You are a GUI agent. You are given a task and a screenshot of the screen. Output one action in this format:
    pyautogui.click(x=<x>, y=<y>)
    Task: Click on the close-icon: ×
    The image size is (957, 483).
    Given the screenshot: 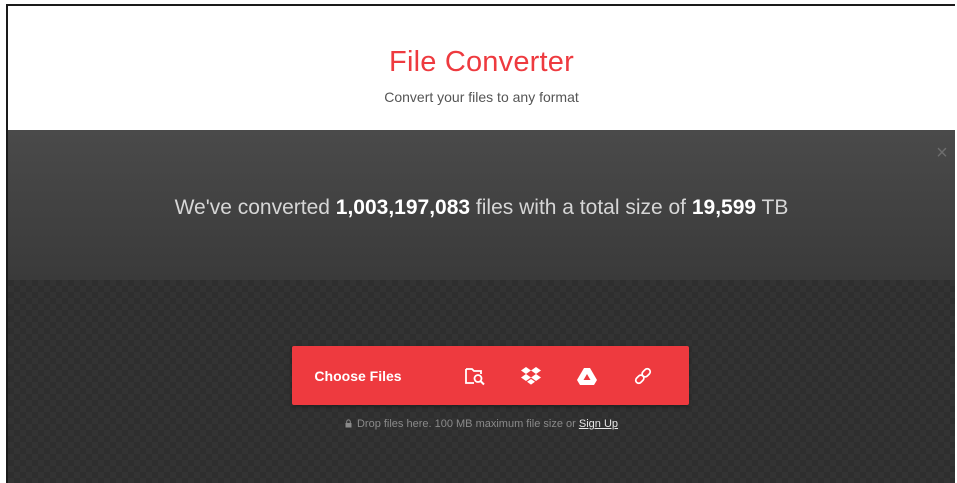 What is the action you would take?
    pyautogui.click(x=942, y=153)
    